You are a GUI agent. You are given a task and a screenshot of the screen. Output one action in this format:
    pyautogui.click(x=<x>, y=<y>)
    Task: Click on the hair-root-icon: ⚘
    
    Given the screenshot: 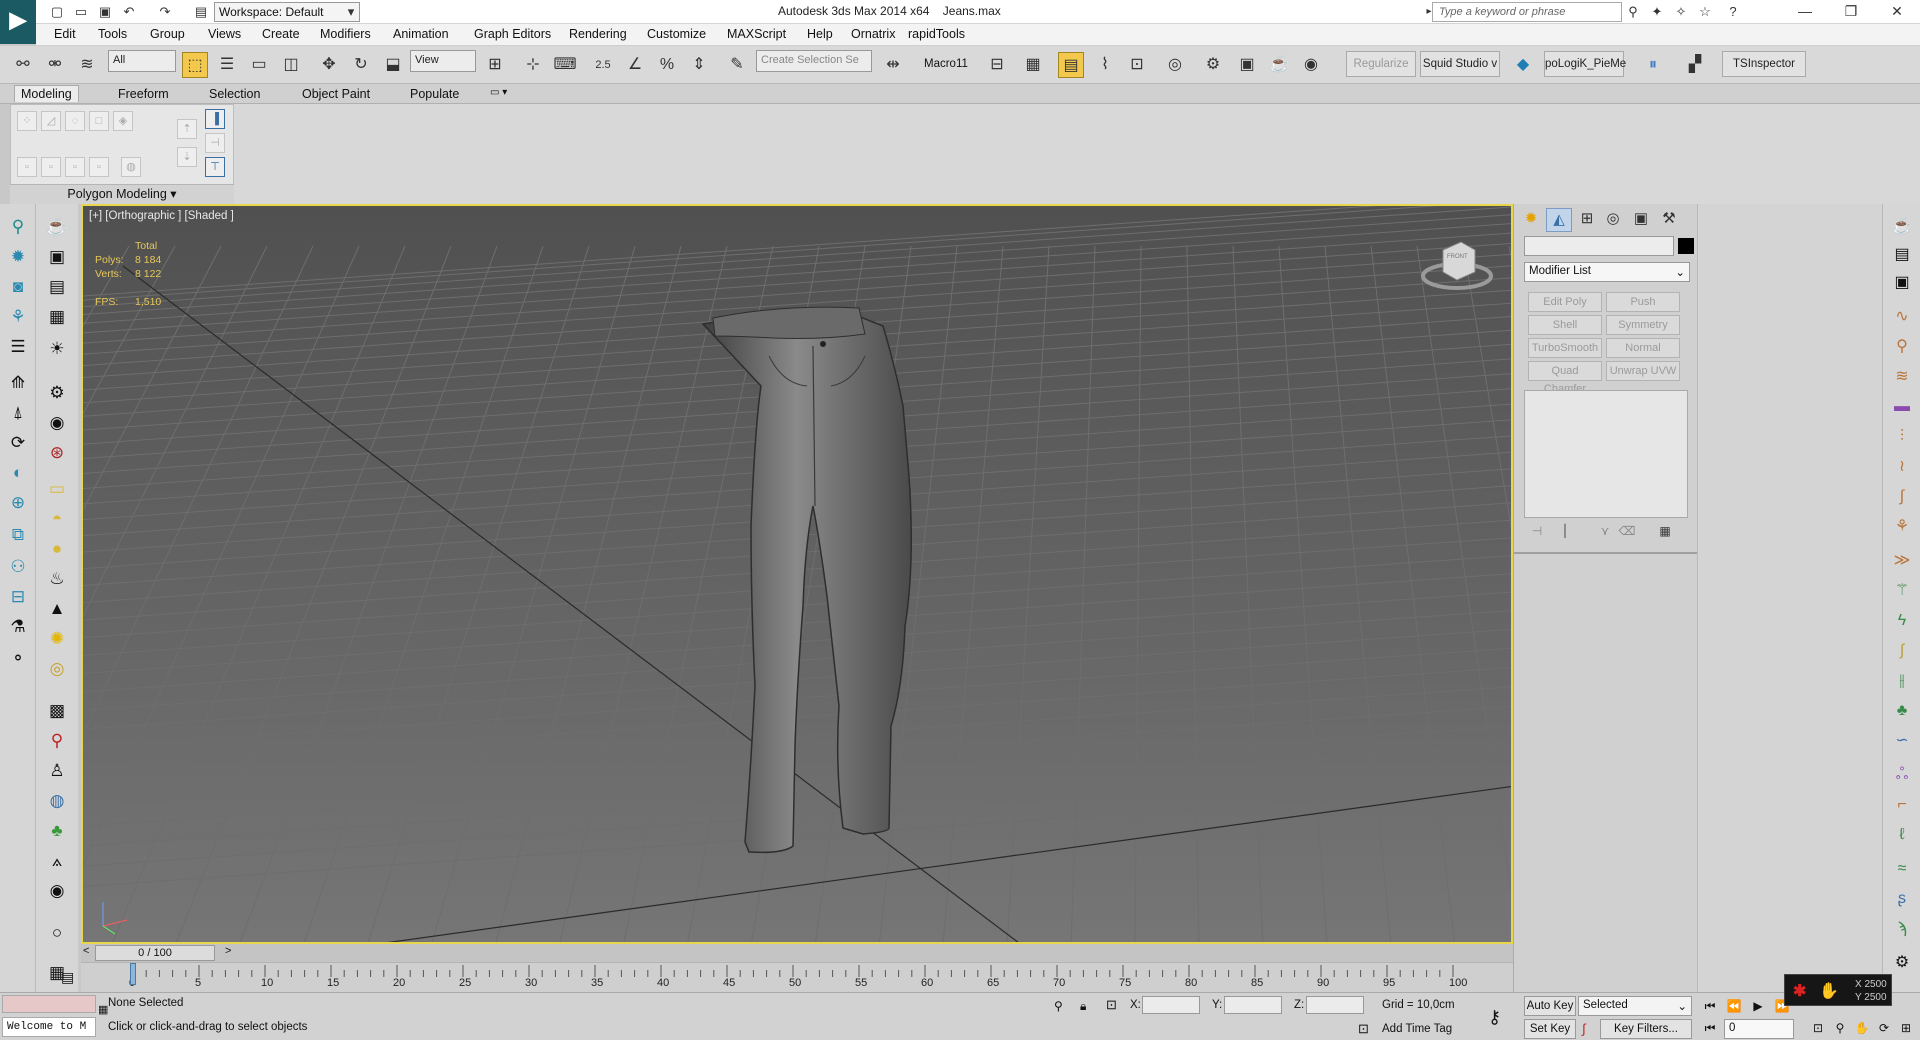 What is the action you would take?
    pyautogui.click(x=1902, y=527)
    